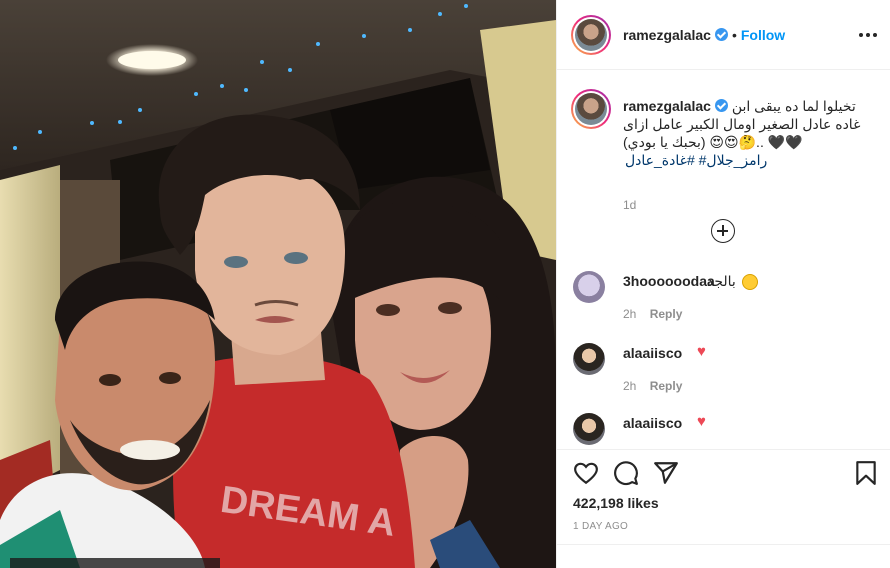  Describe the element at coordinates (723, 556) in the screenshot. I see `add-comment-area` at that location.